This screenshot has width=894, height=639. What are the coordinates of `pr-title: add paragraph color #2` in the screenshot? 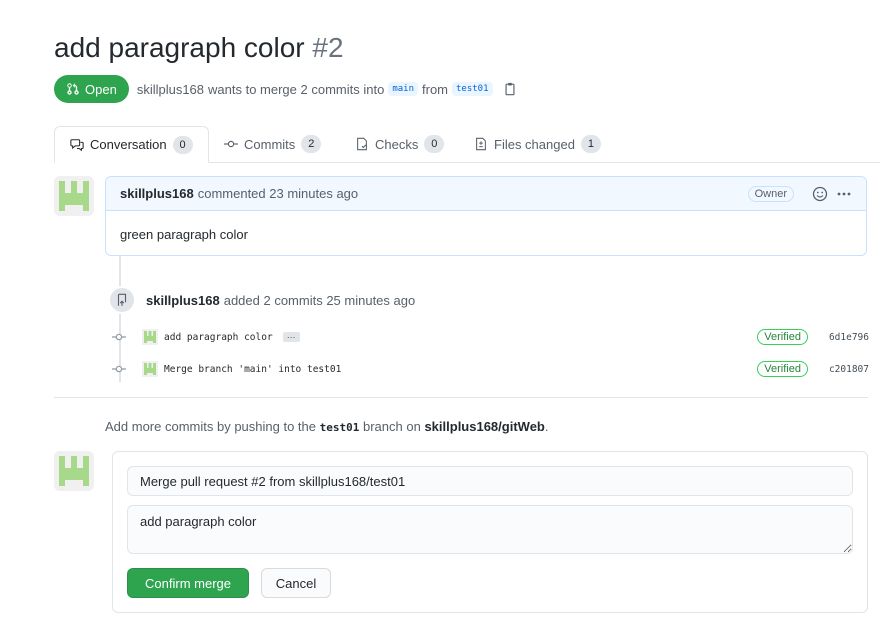 It's located at (199, 48).